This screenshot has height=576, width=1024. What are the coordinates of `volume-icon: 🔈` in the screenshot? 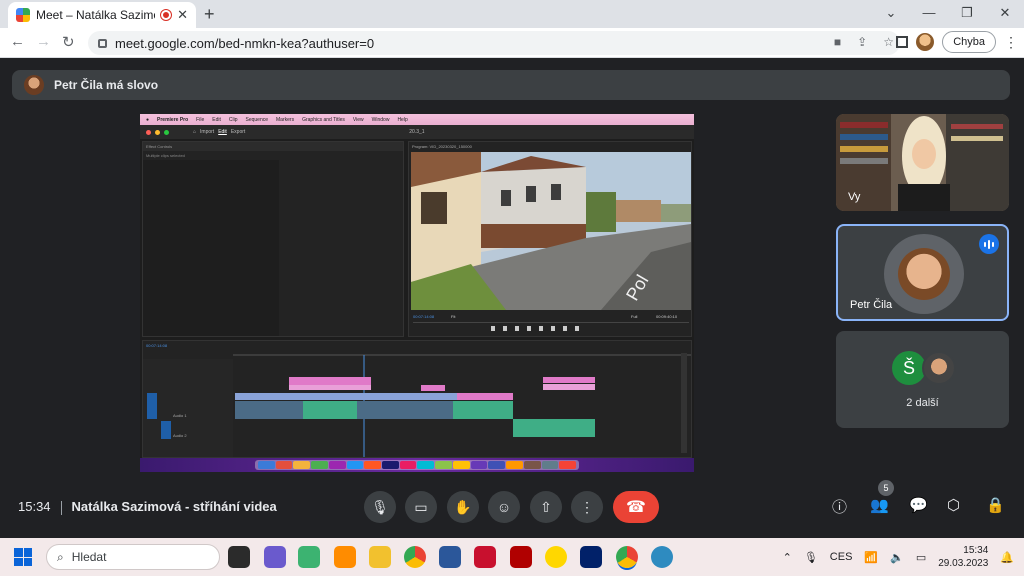 It's located at (897, 557).